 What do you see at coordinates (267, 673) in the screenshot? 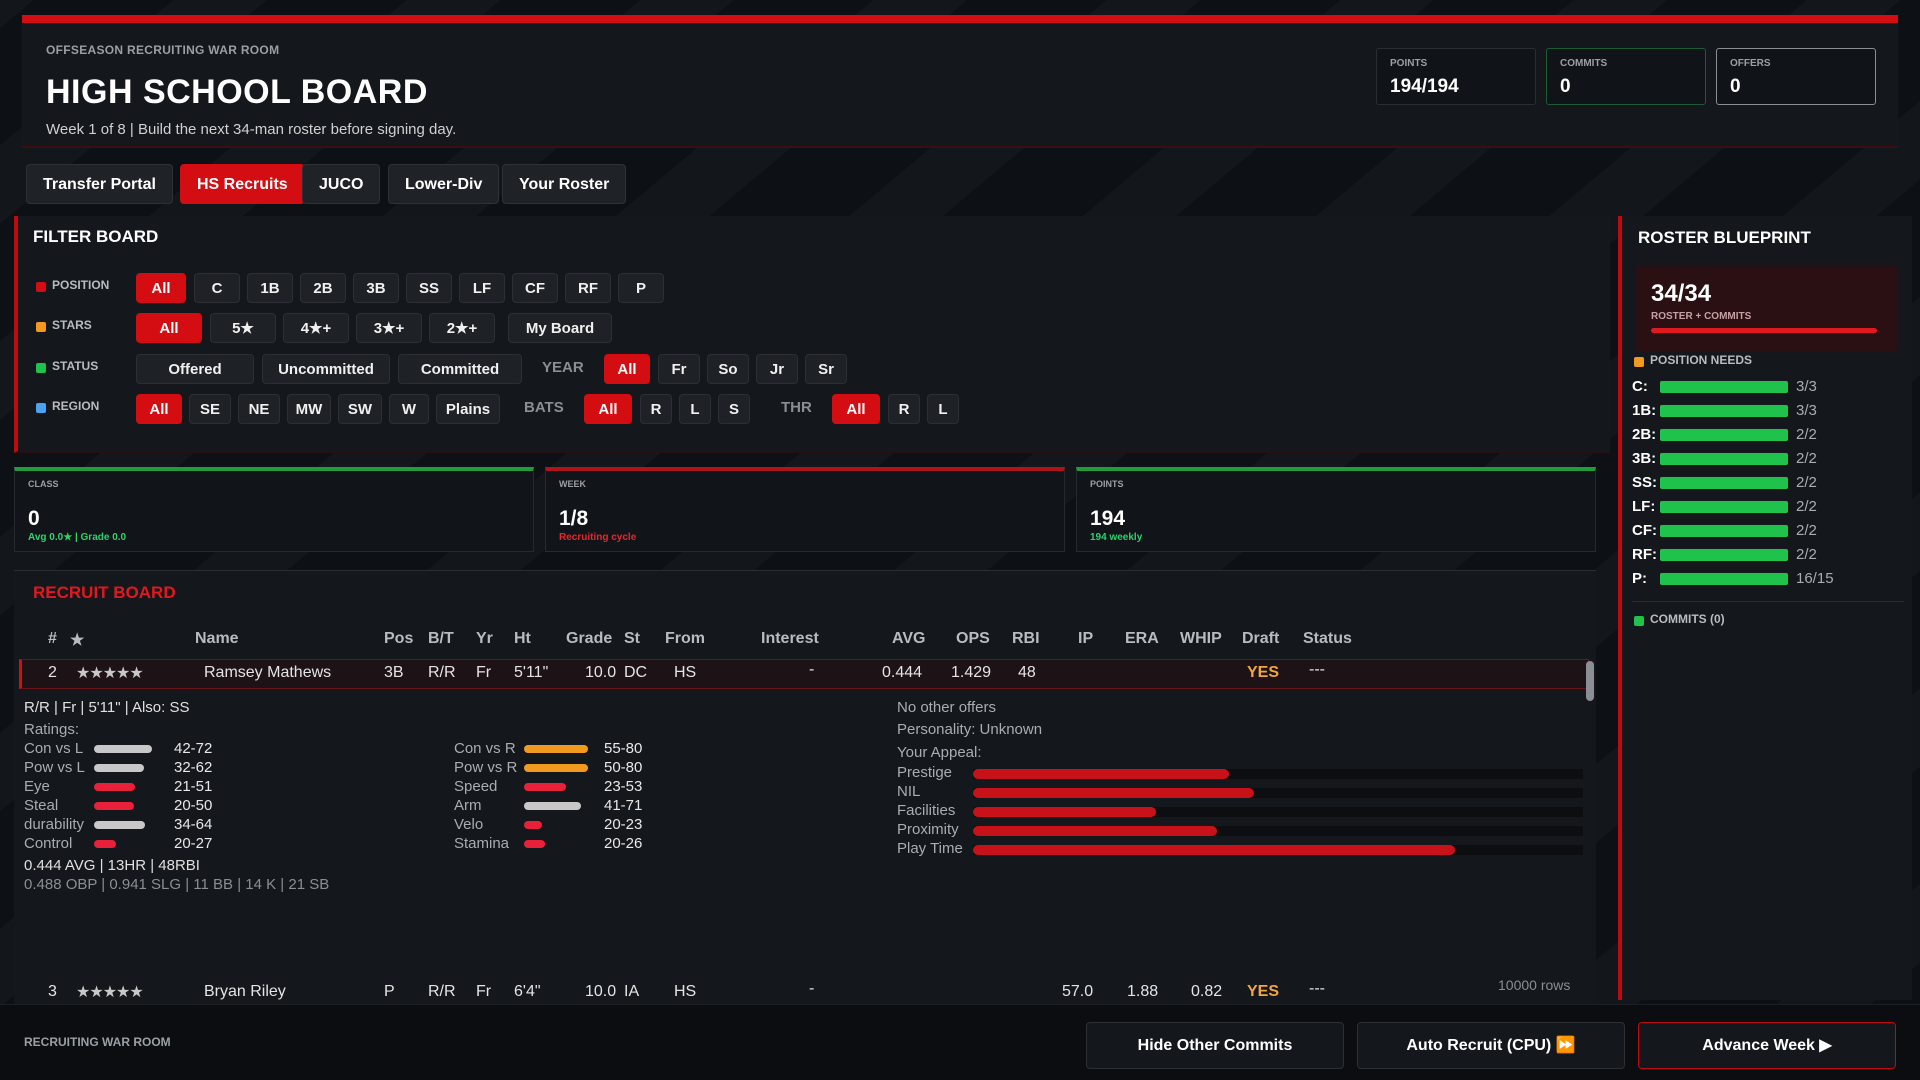
I see `row-name: Ramsey Mathews` at bounding box center [267, 673].